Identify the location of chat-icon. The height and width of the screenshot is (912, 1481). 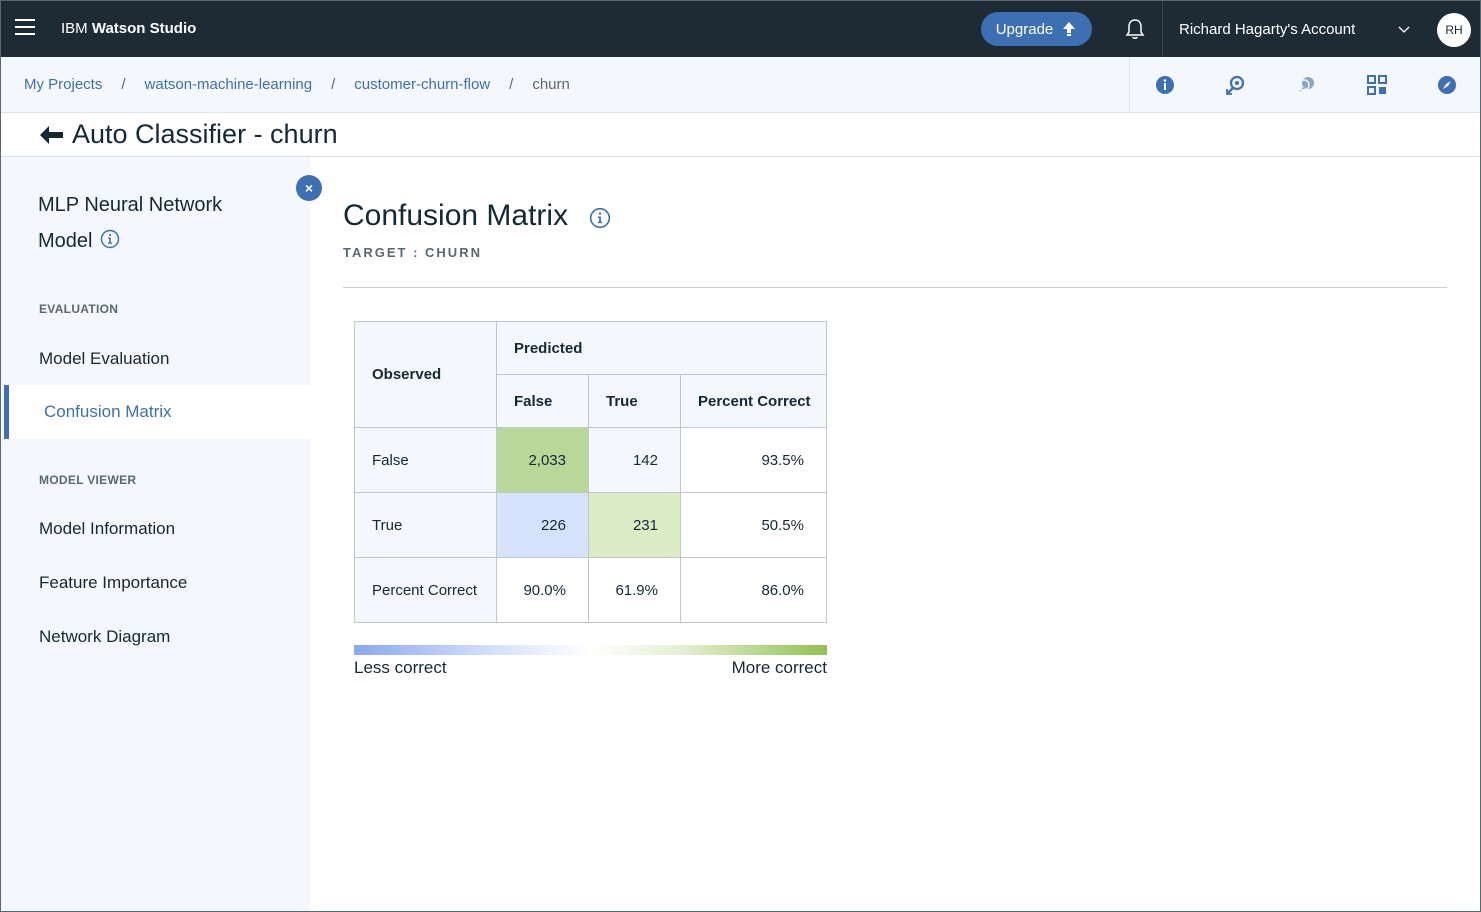
(1306, 85).